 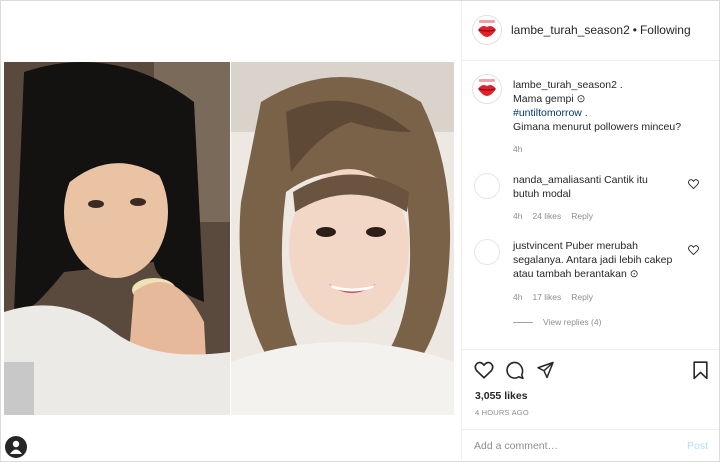 What do you see at coordinates (576, 274) in the screenshot?
I see `comment-text-line-3: atau tambah berantakan ⊙` at bounding box center [576, 274].